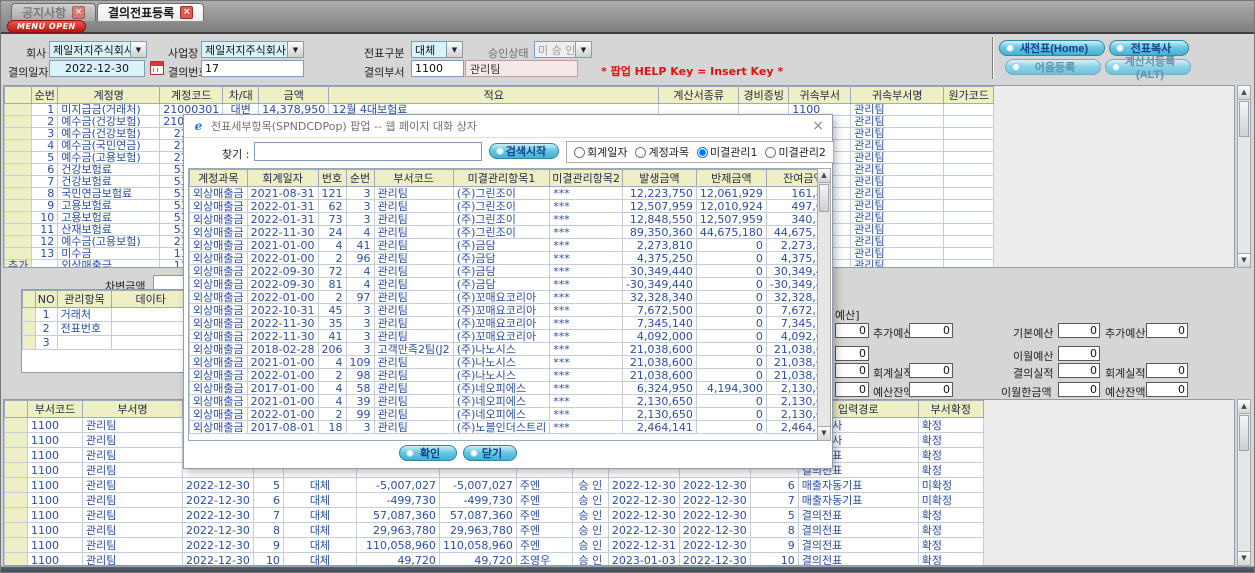 The width and height of the screenshot is (1255, 573). I want to click on cell: 109, so click(360, 362).